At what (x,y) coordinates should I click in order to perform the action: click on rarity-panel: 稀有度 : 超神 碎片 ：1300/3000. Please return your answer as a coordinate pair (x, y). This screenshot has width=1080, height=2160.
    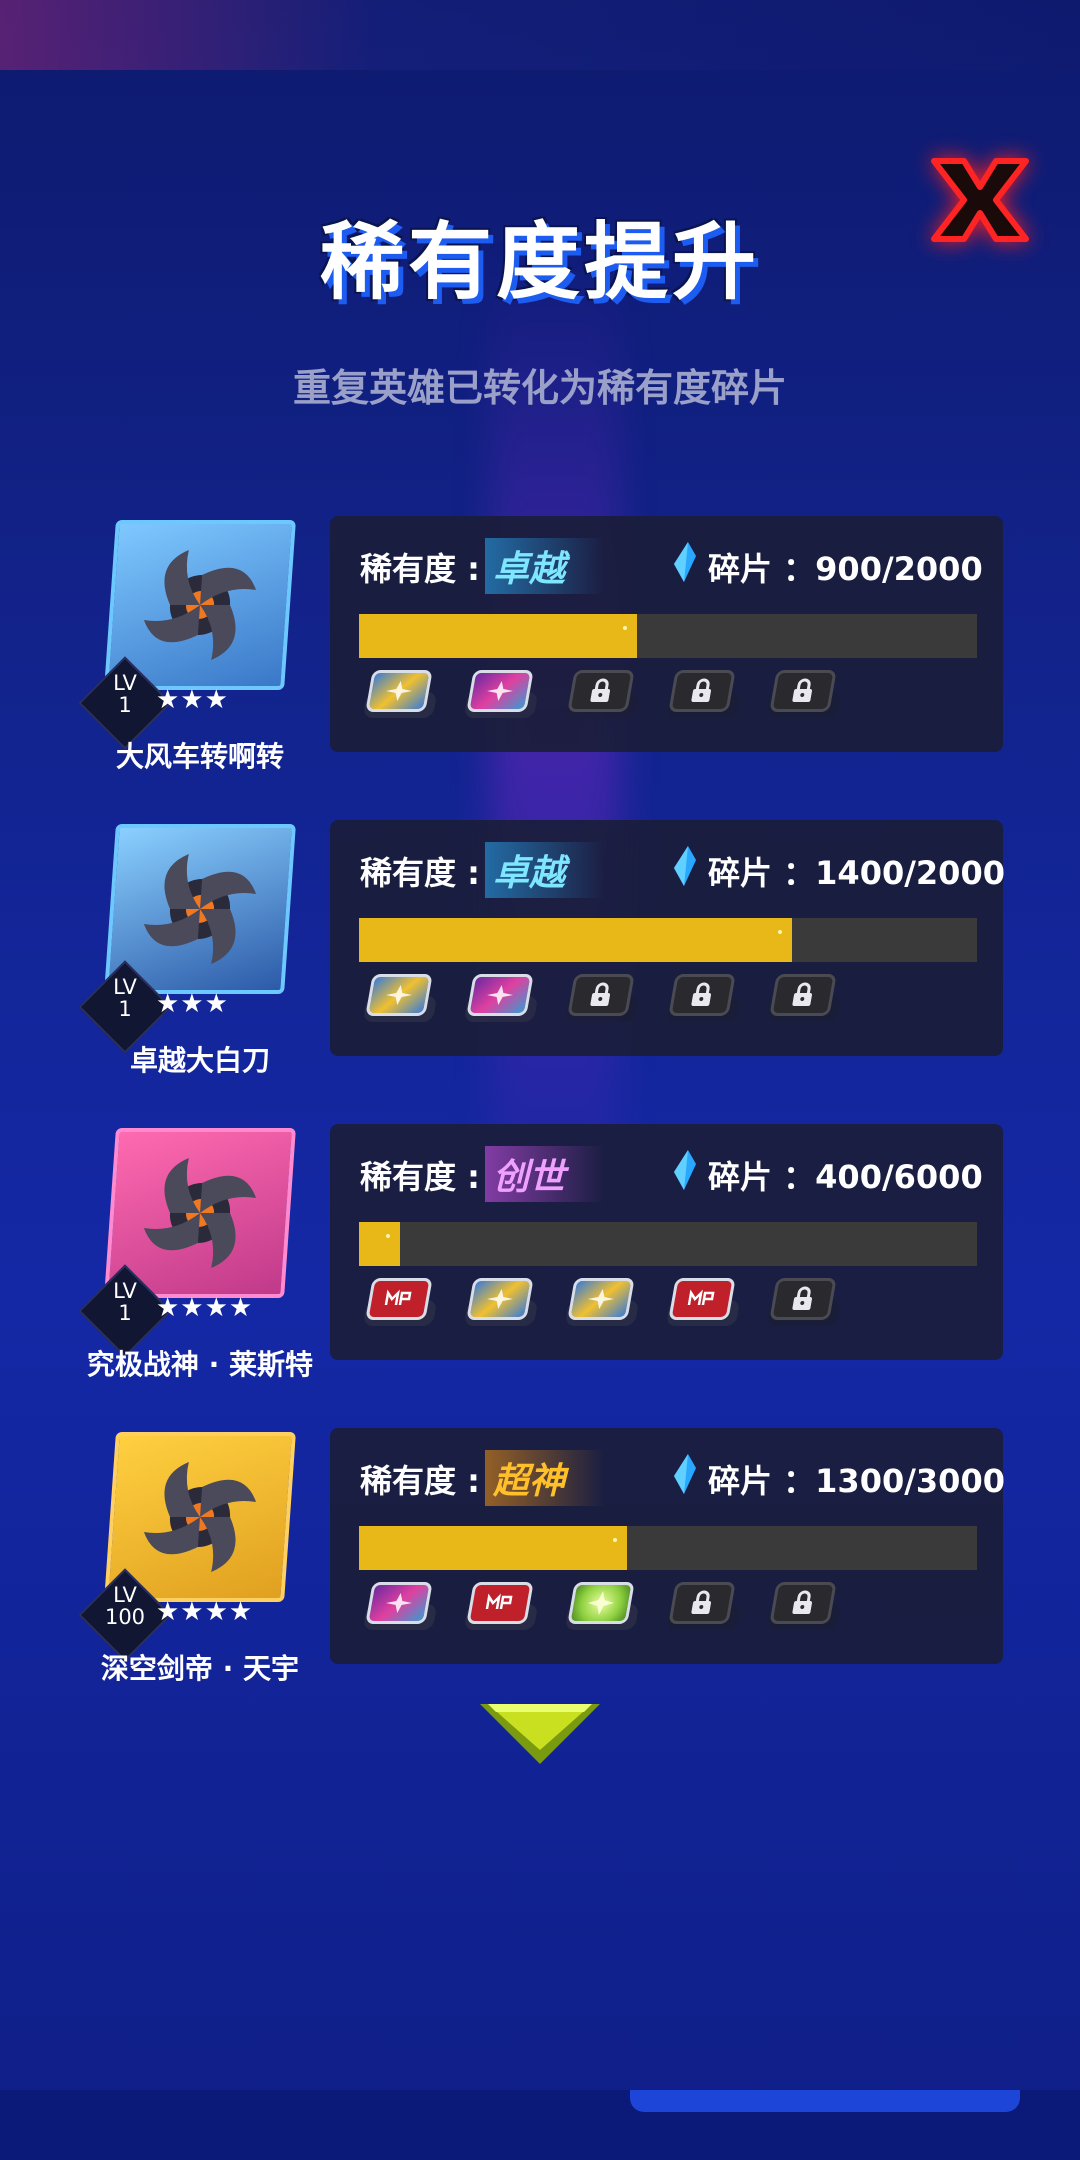
    Looking at the image, I should click on (667, 1546).